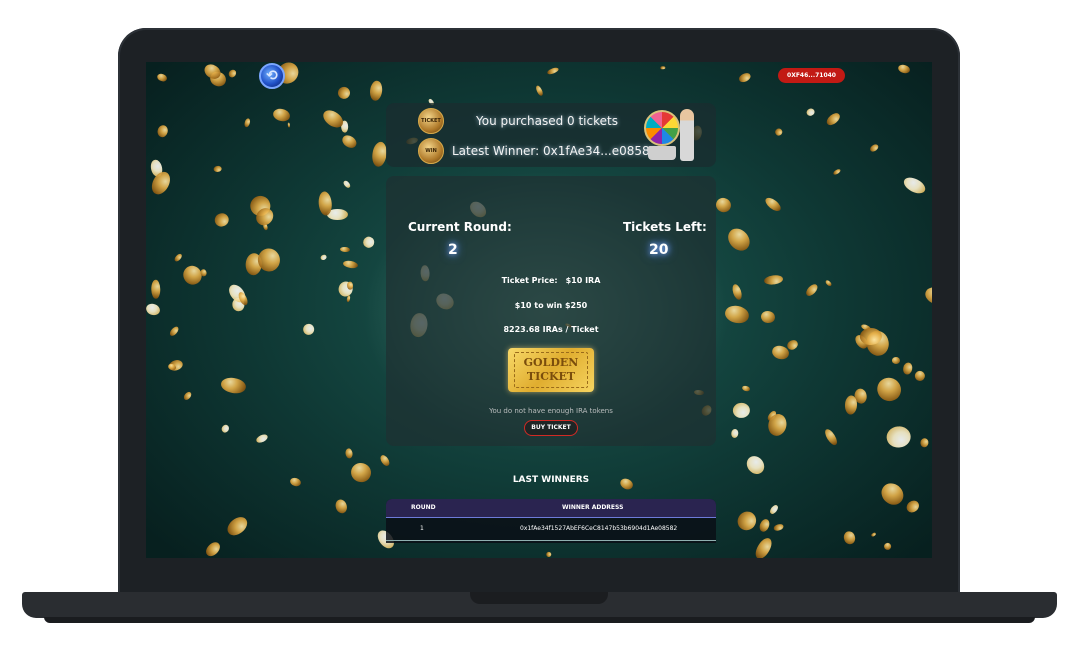 The height and width of the screenshot is (667, 1080). Describe the element at coordinates (453, 250) in the screenshot. I see `current-round-value: 2` at that location.